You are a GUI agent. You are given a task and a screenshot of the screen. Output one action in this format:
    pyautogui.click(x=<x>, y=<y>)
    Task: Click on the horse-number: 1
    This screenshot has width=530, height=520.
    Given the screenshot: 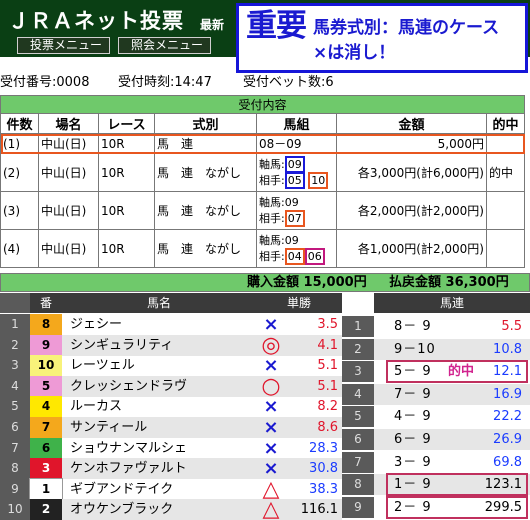 What is the action you would take?
    pyautogui.click(x=15, y=324)
    